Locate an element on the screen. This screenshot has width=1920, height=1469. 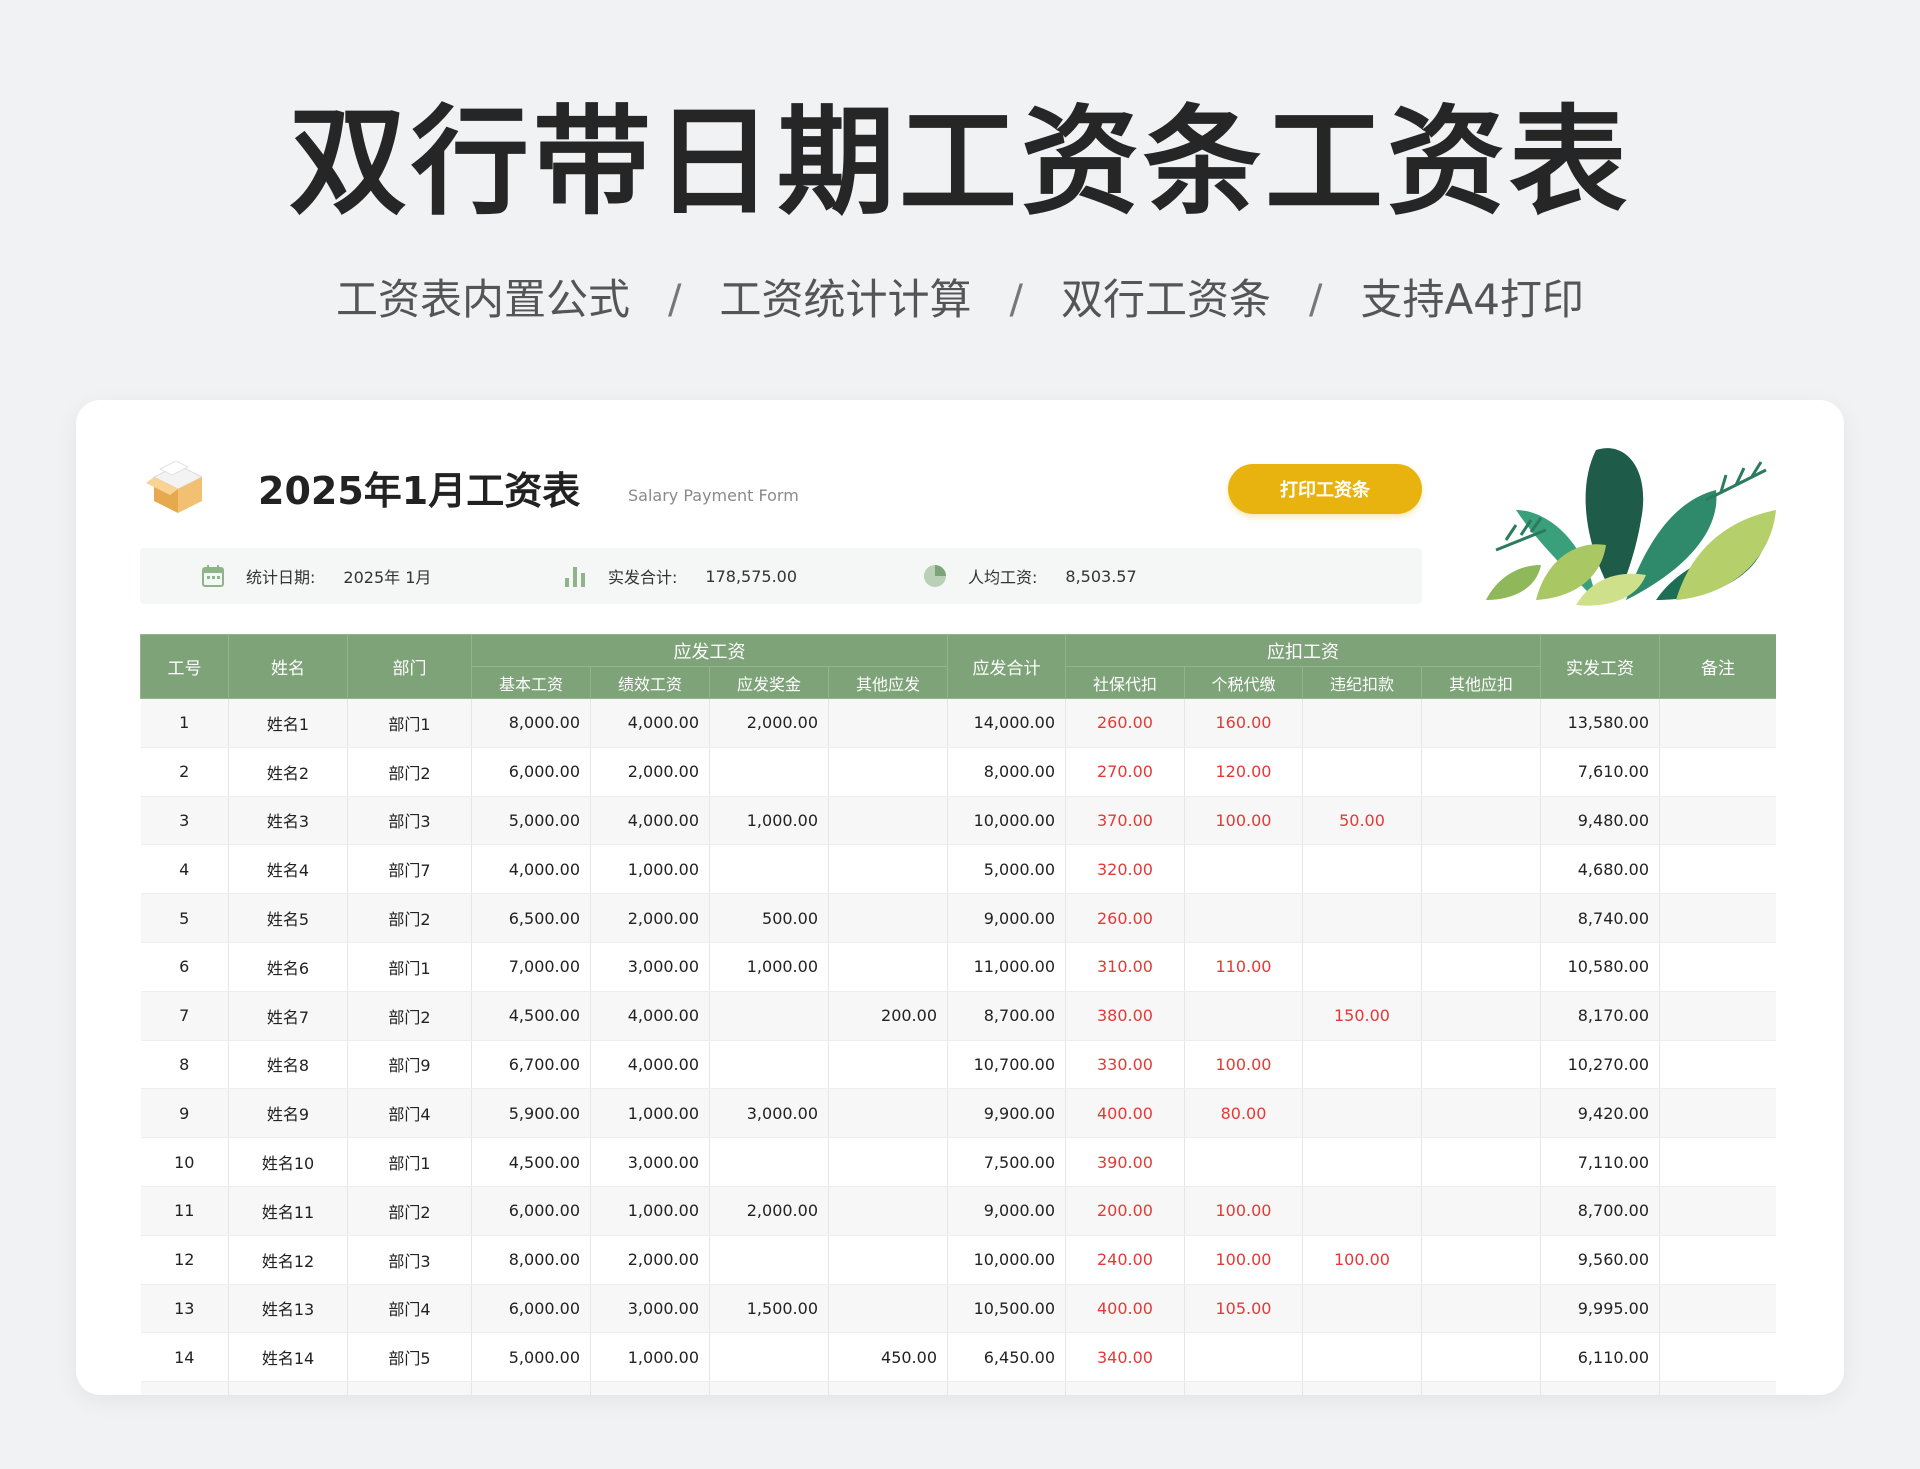
header-deduct-group: 应扣工资 is located at coordinates (1303, 650).